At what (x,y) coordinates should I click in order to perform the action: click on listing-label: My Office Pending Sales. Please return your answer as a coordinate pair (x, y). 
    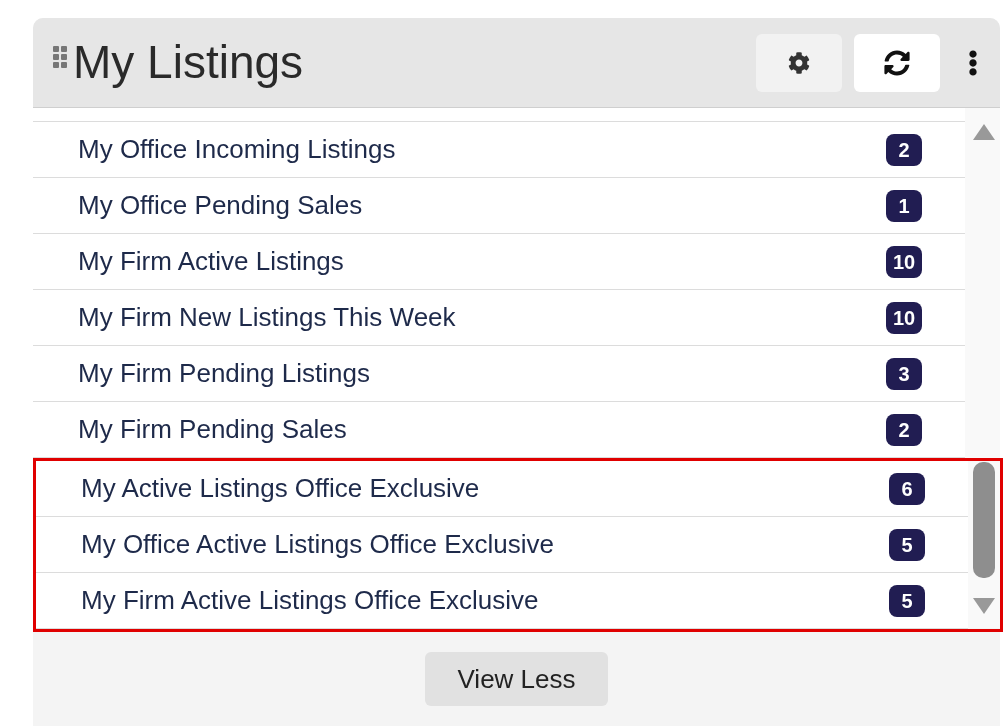
    Looking at the image, I should click on (221, 205).